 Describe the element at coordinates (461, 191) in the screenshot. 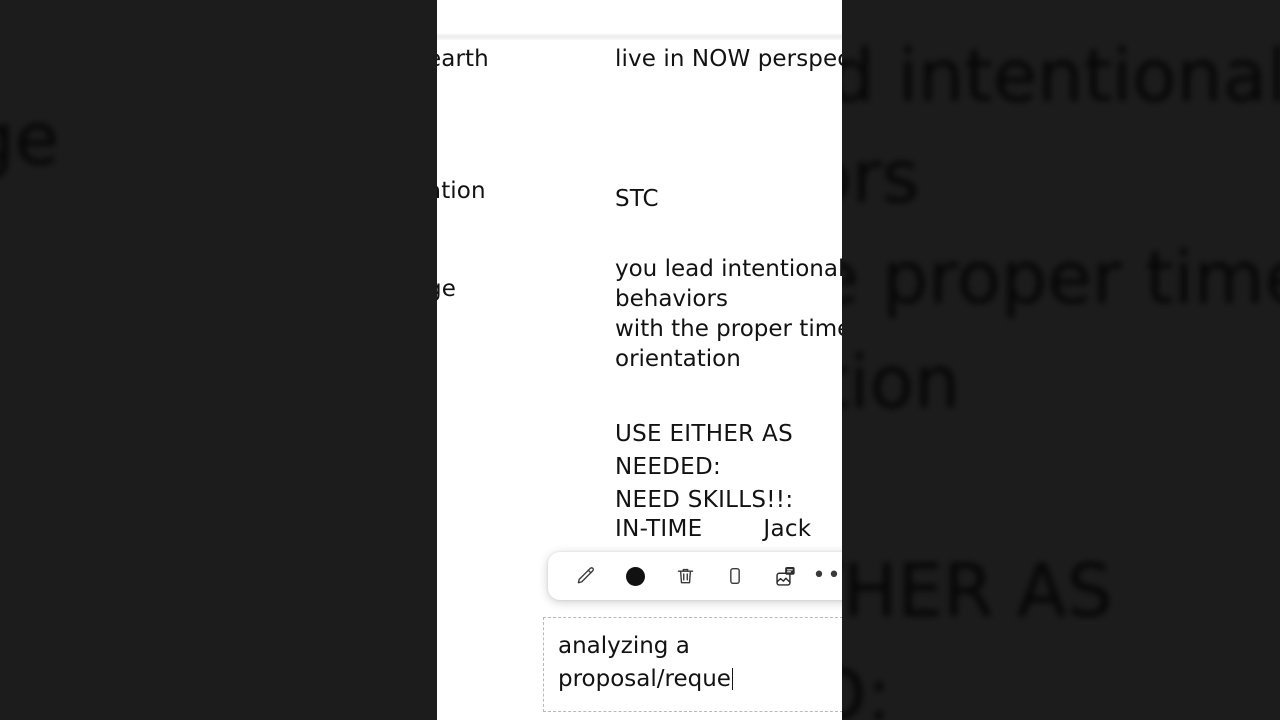

I see `canvas-text-ation: ation` at that location.